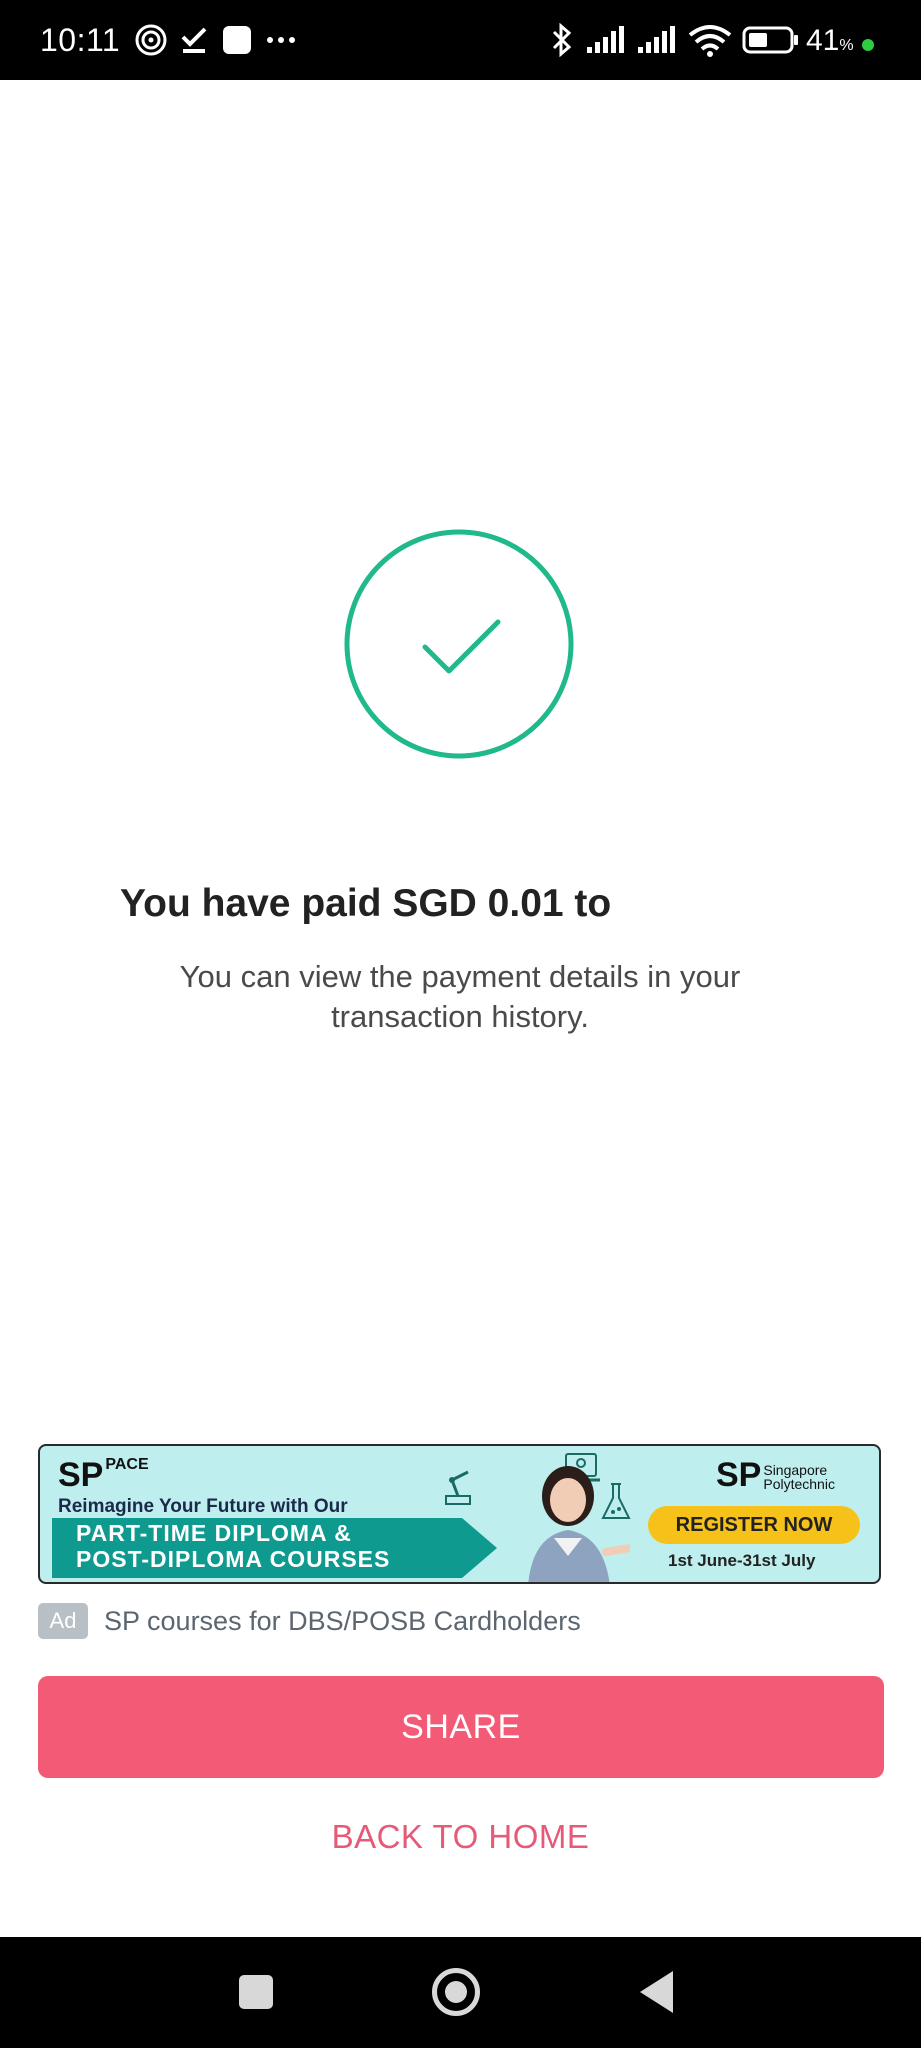 The height and width of the screenshot is (2048, 921). What do you see at coordinates (233, 1559) in the screenshot?
I see `ad-course-line-2: POST-DIPLOMA COURSES` at bounding box center [233, 1559].